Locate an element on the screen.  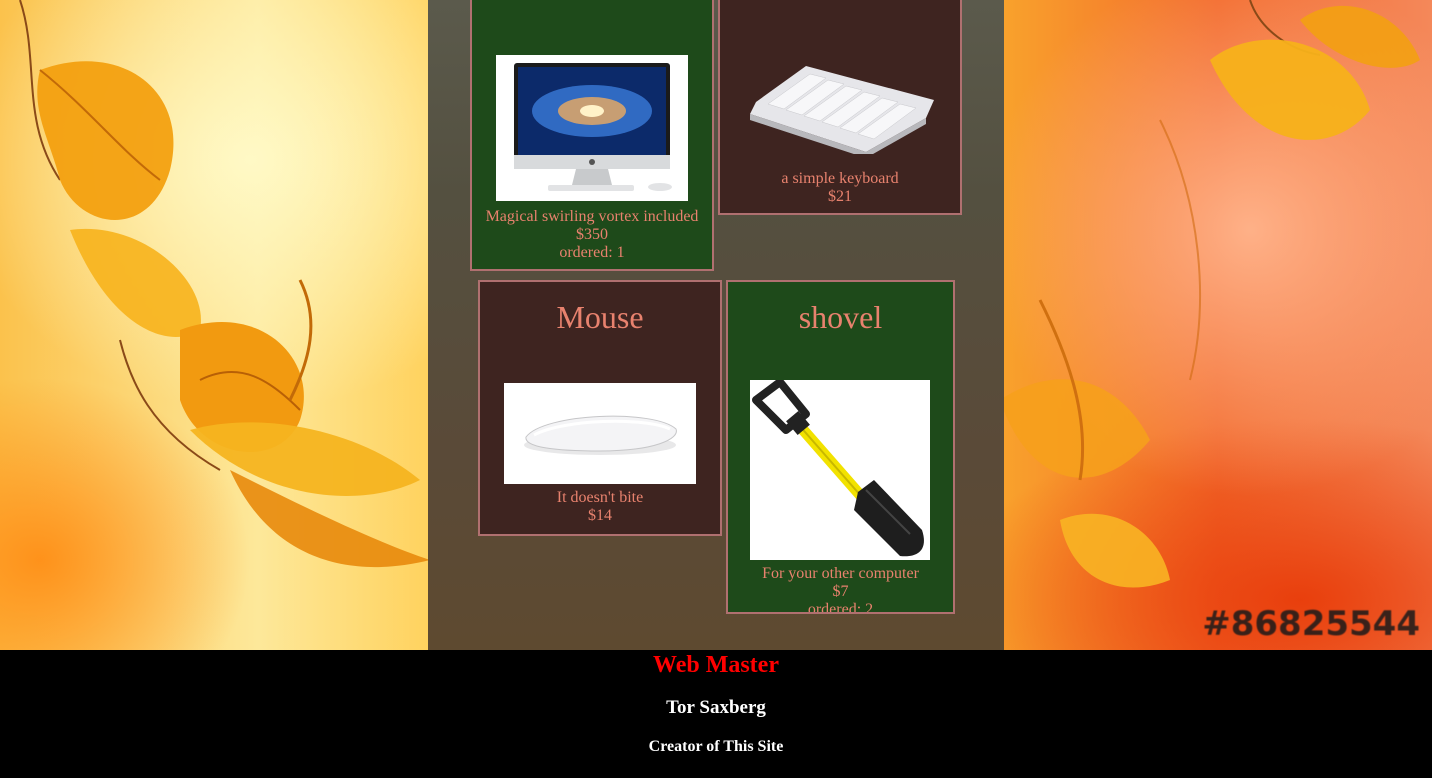
keyboard-image is located at coordinates (841, 110).